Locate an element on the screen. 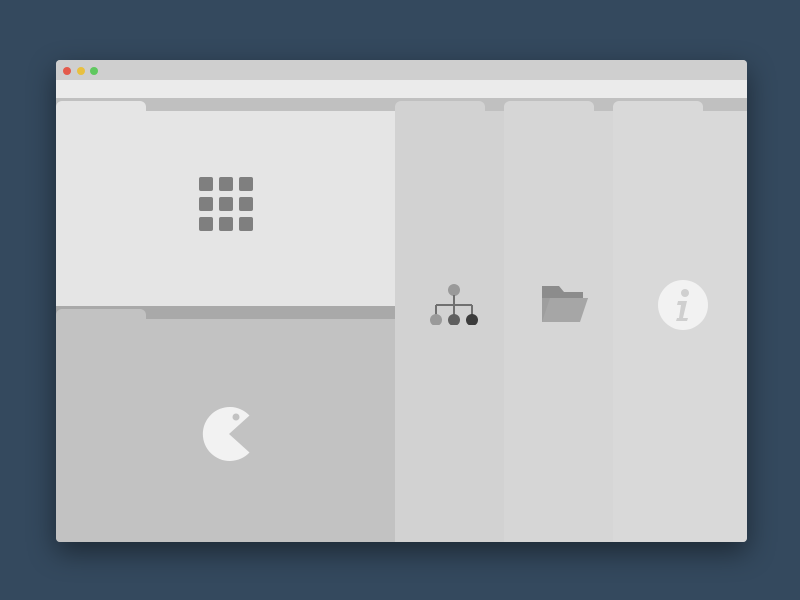 The height and width of the screenshot is (600, 800). address-bar is located at coordinates (401, 89).